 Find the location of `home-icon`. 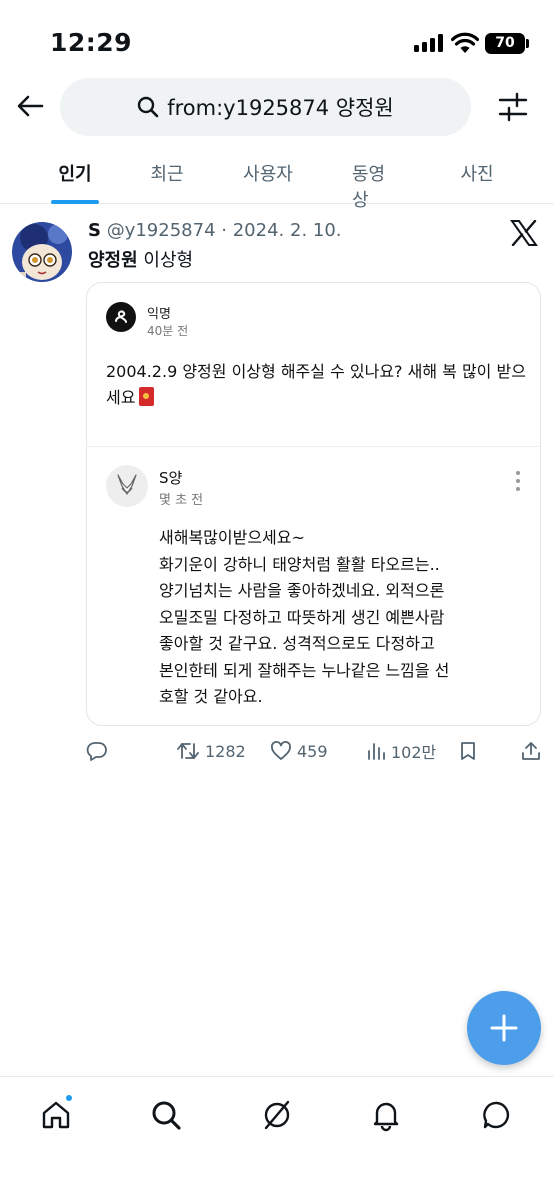

home-icon is located at coordinates (56, 1115).